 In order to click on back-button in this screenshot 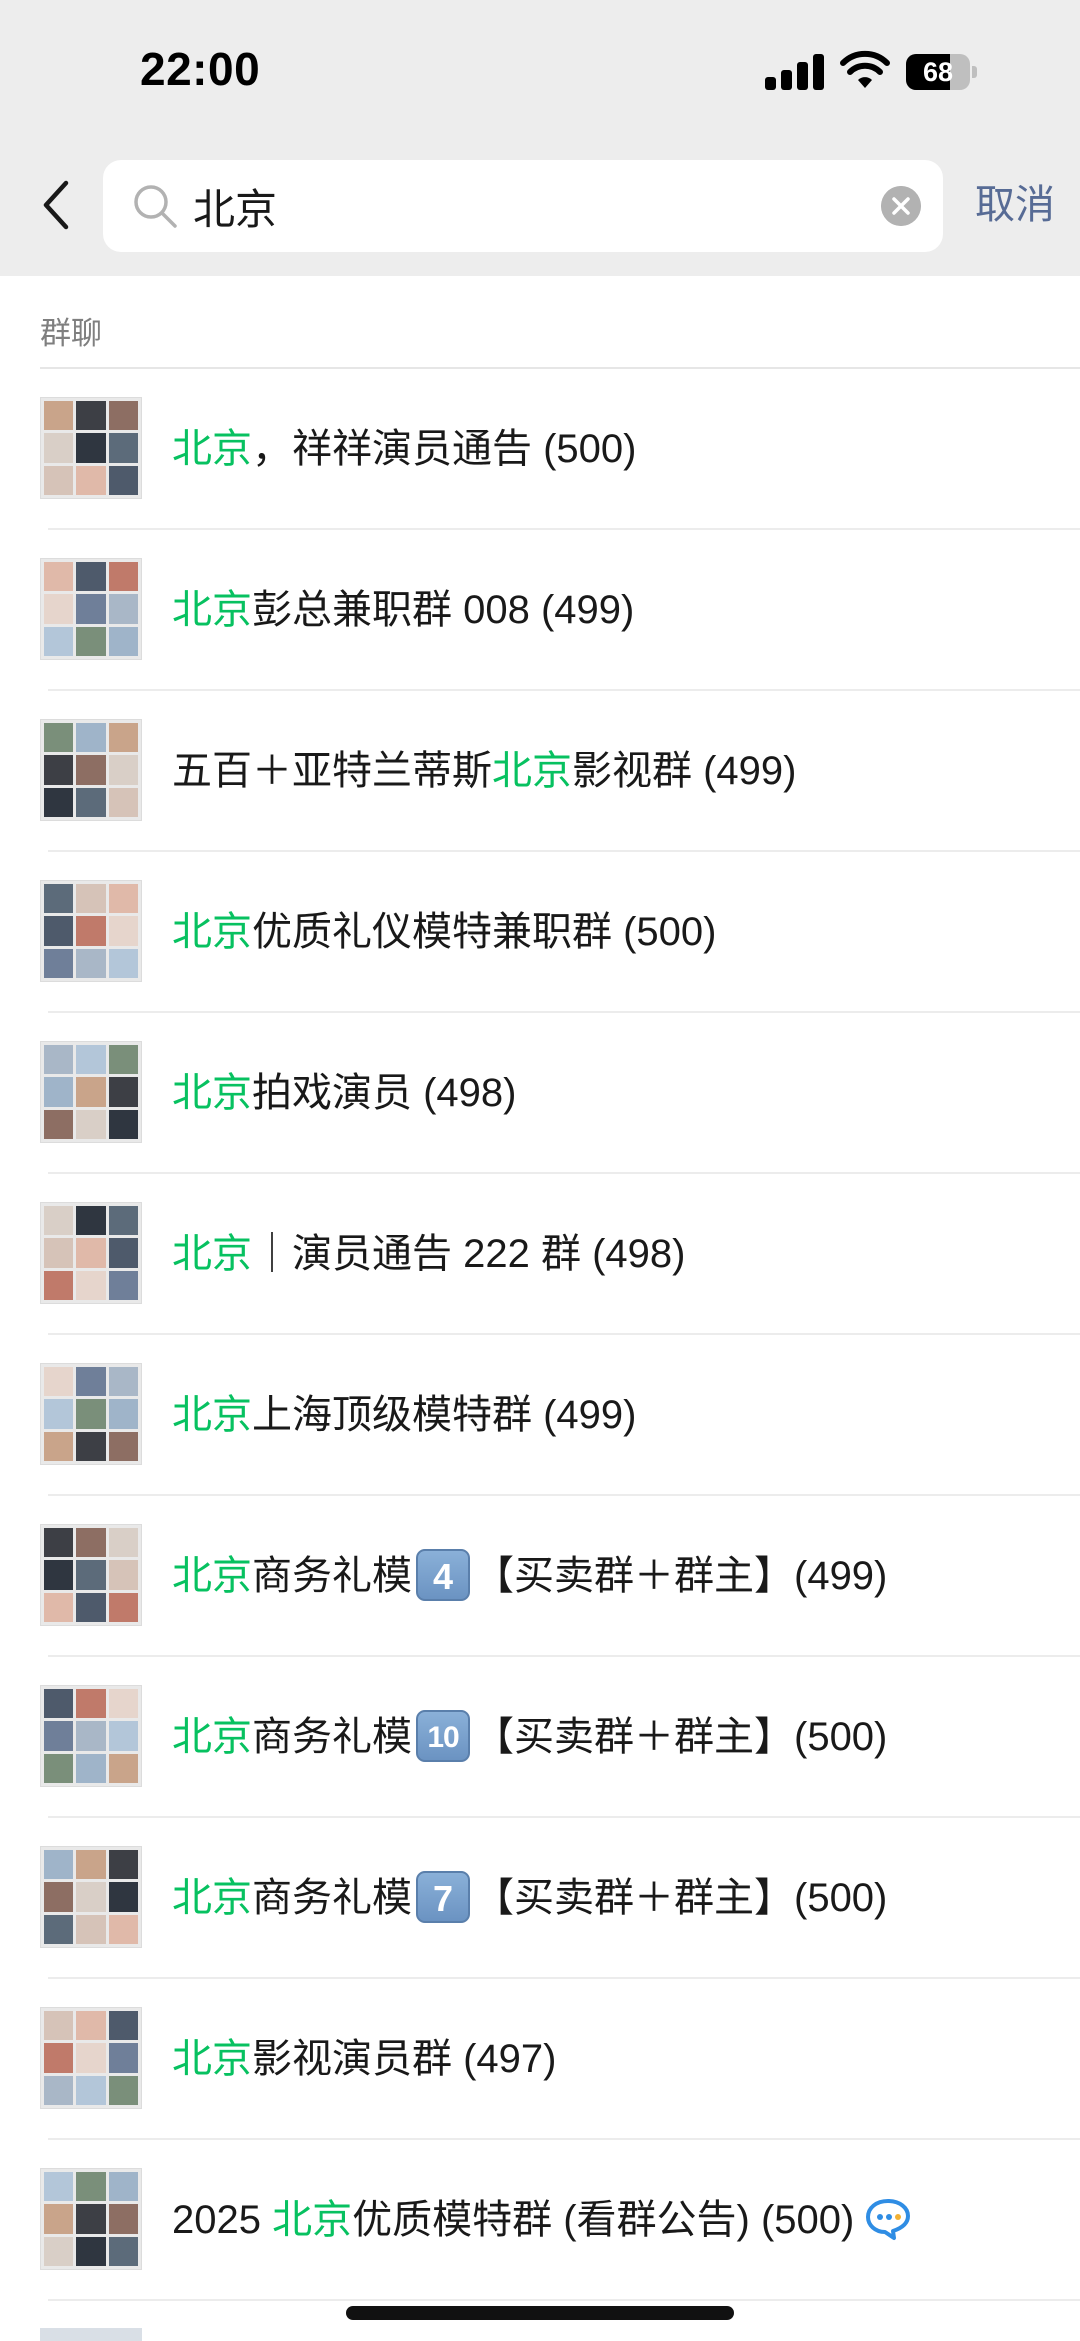, I will do `click(58, 205)`.